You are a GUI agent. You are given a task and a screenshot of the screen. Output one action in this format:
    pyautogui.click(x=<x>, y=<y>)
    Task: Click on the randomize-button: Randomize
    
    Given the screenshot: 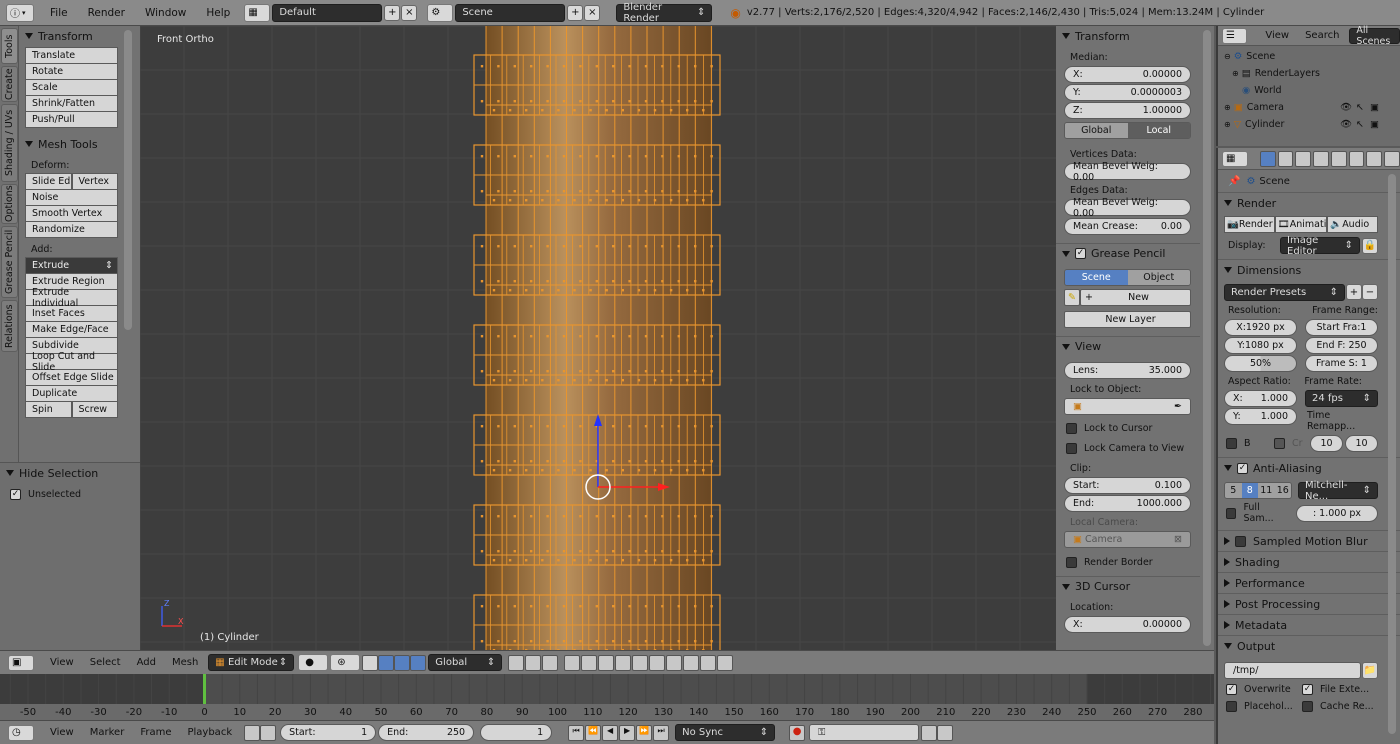 What is the action you would take?
    pyautogui.click(x=71, y=229)
    